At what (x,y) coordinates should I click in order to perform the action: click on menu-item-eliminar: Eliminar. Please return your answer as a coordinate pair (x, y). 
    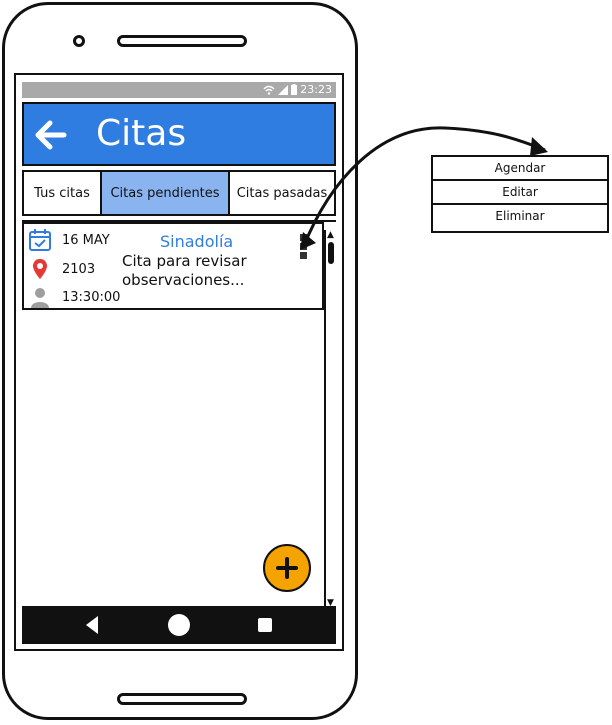
    Looking at the image, I should click on (520, 217).